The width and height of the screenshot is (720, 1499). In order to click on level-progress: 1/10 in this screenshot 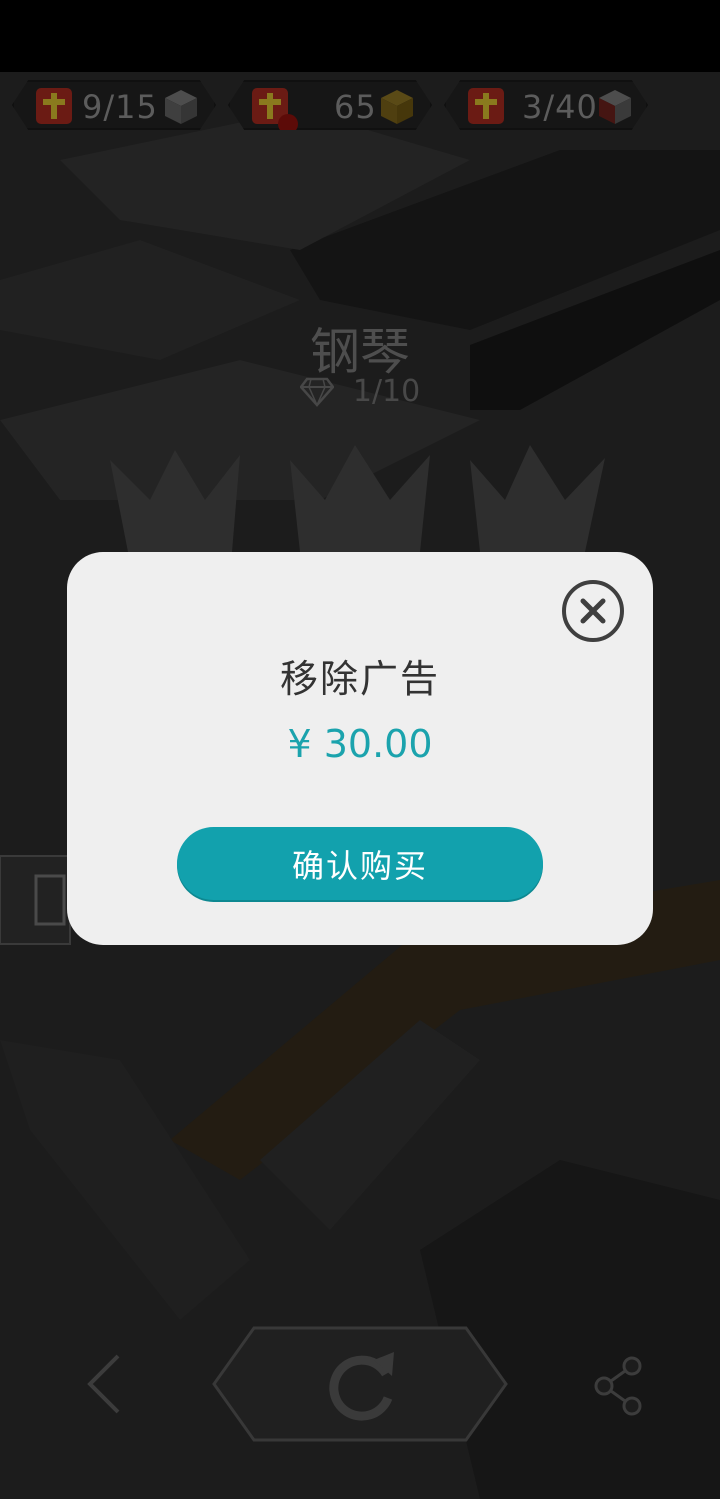, I will do `click(386, 391)`.